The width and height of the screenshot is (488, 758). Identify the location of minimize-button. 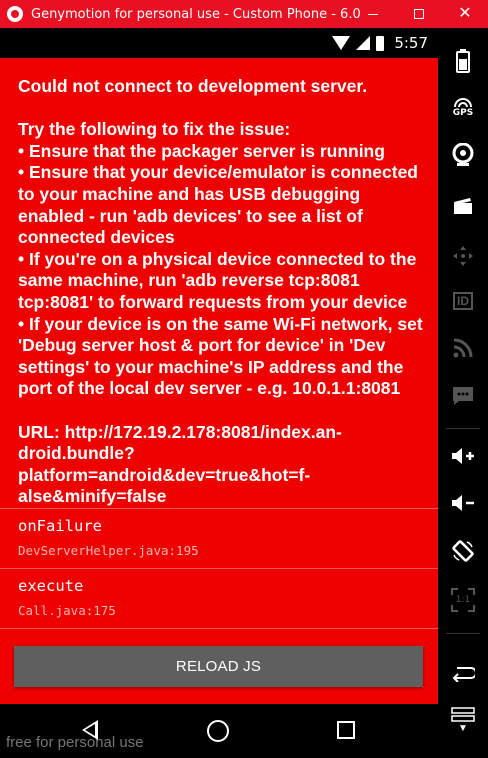
(373, 14).